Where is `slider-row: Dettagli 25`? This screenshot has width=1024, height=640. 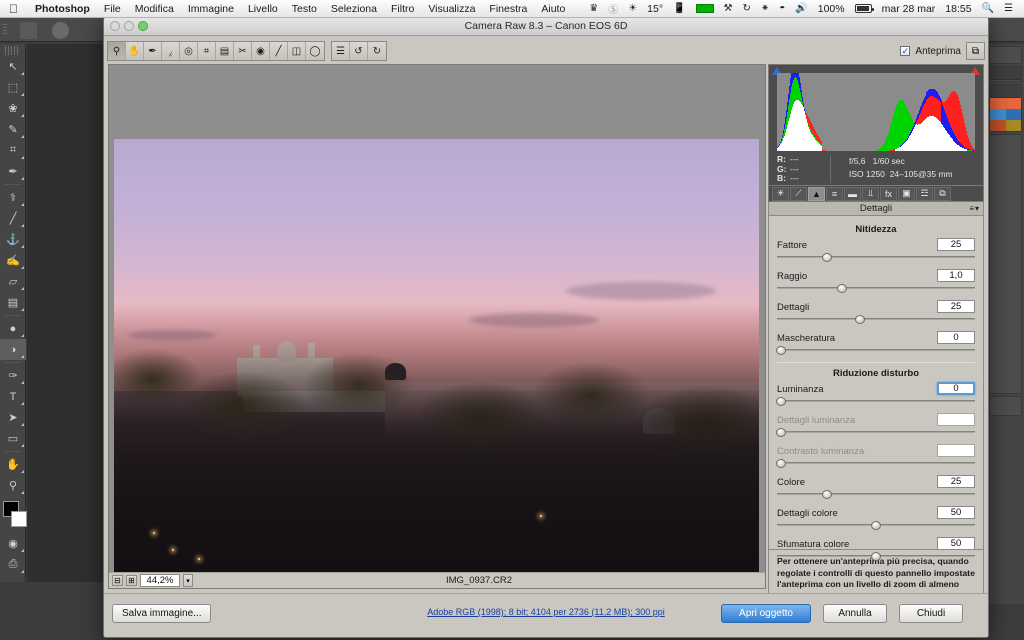
slider-row: Dettagli 25 is located at coordinates (876, 312).